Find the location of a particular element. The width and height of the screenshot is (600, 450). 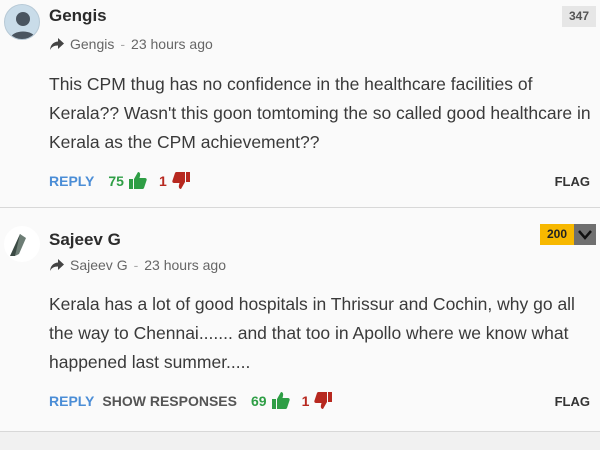

comment-meta: Gengis - 23 hours ago is located at coordinates (131, 44).